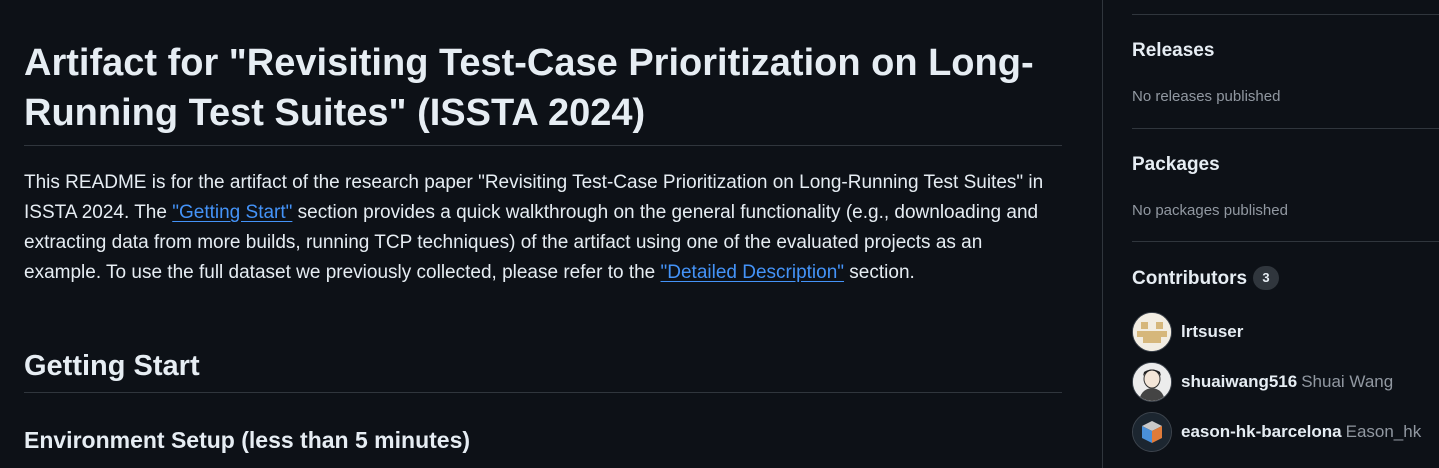  Describe the element at coordinates (1212, 332) in the screenshot. I see `contributor-login: lrtsuser` at that location.